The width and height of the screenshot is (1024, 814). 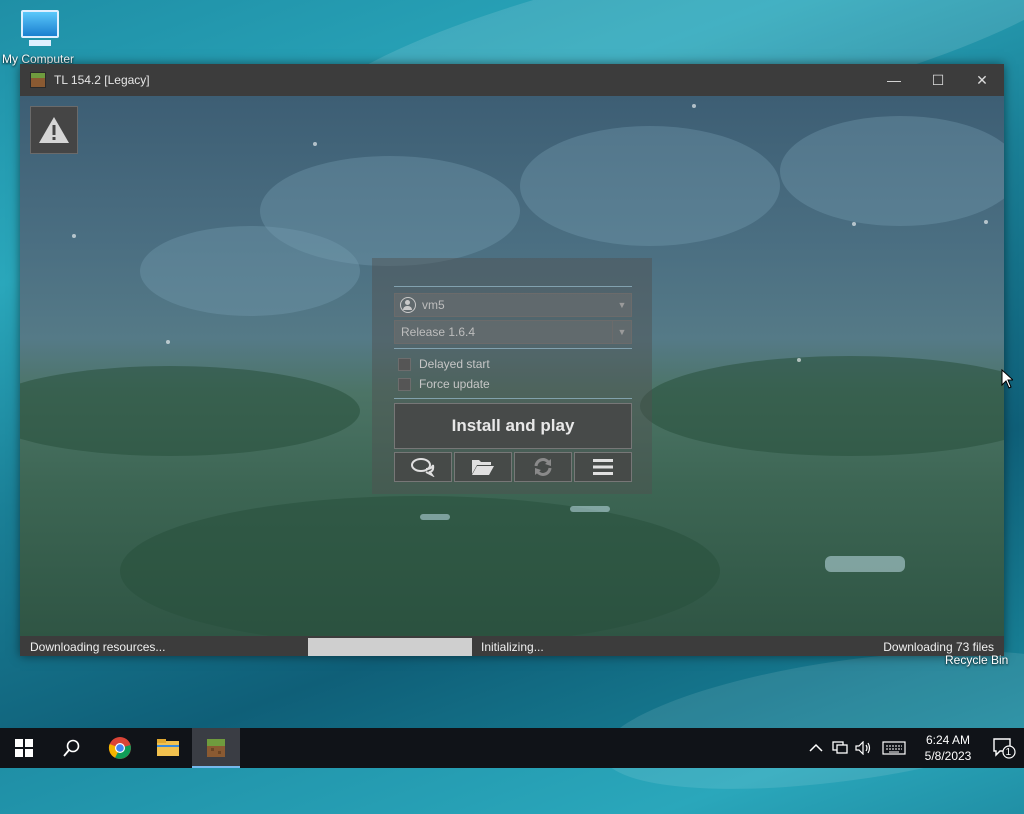 I want to click on menu-icon, so click(x=603, y=467).